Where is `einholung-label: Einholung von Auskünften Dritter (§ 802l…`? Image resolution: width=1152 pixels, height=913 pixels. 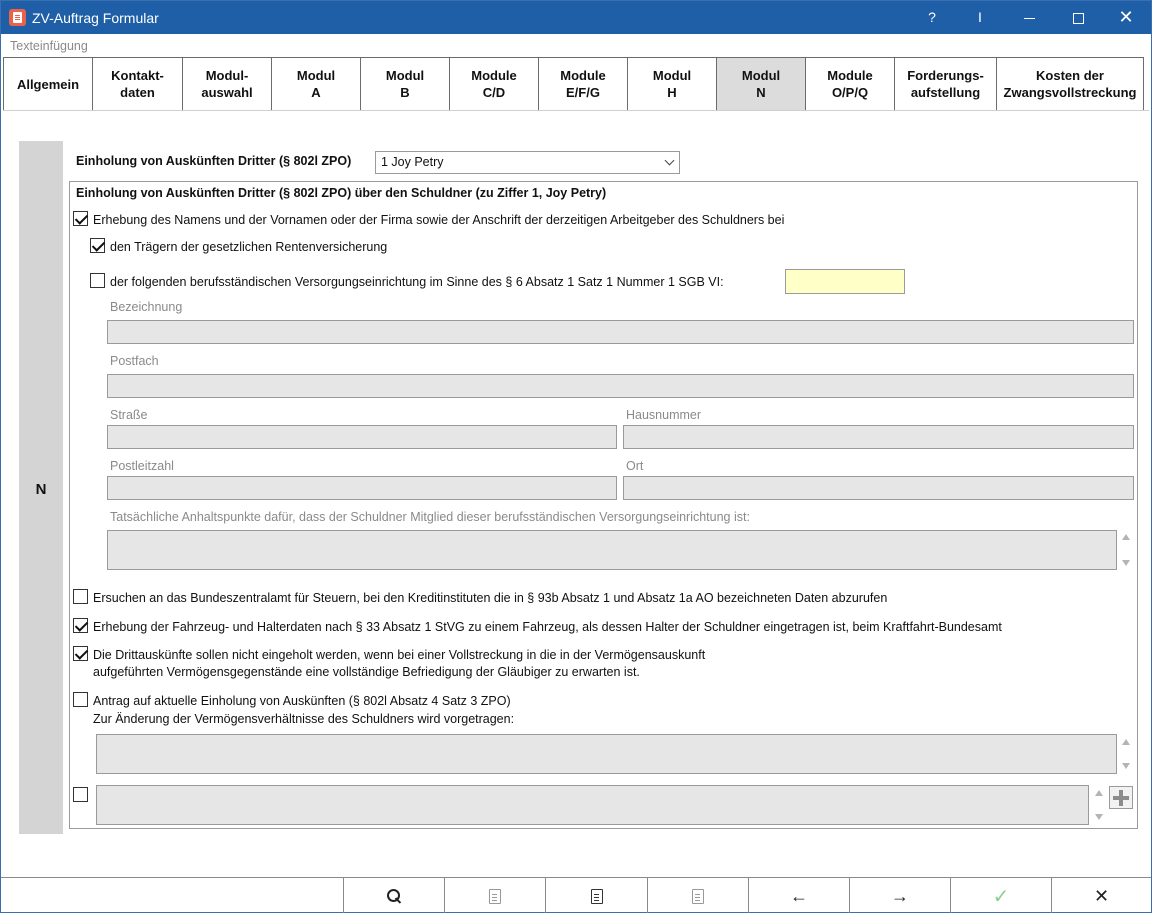
einholung-label: Einholung von Auskünften Dritter (§ 802l… is located at coordinates (214, 161).